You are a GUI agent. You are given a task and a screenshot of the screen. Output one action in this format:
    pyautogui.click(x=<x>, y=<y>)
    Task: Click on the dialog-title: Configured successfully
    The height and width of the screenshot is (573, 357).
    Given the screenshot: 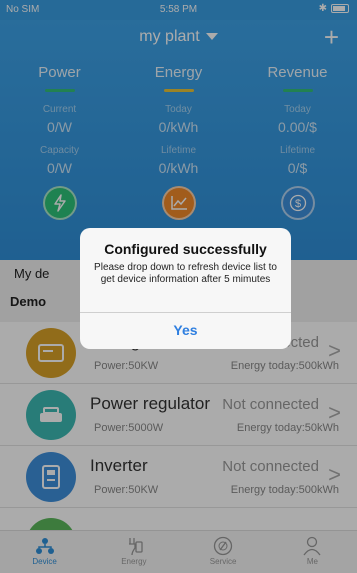 What is the action you would take?
    pyautogui.click(x=185, y=249)
    